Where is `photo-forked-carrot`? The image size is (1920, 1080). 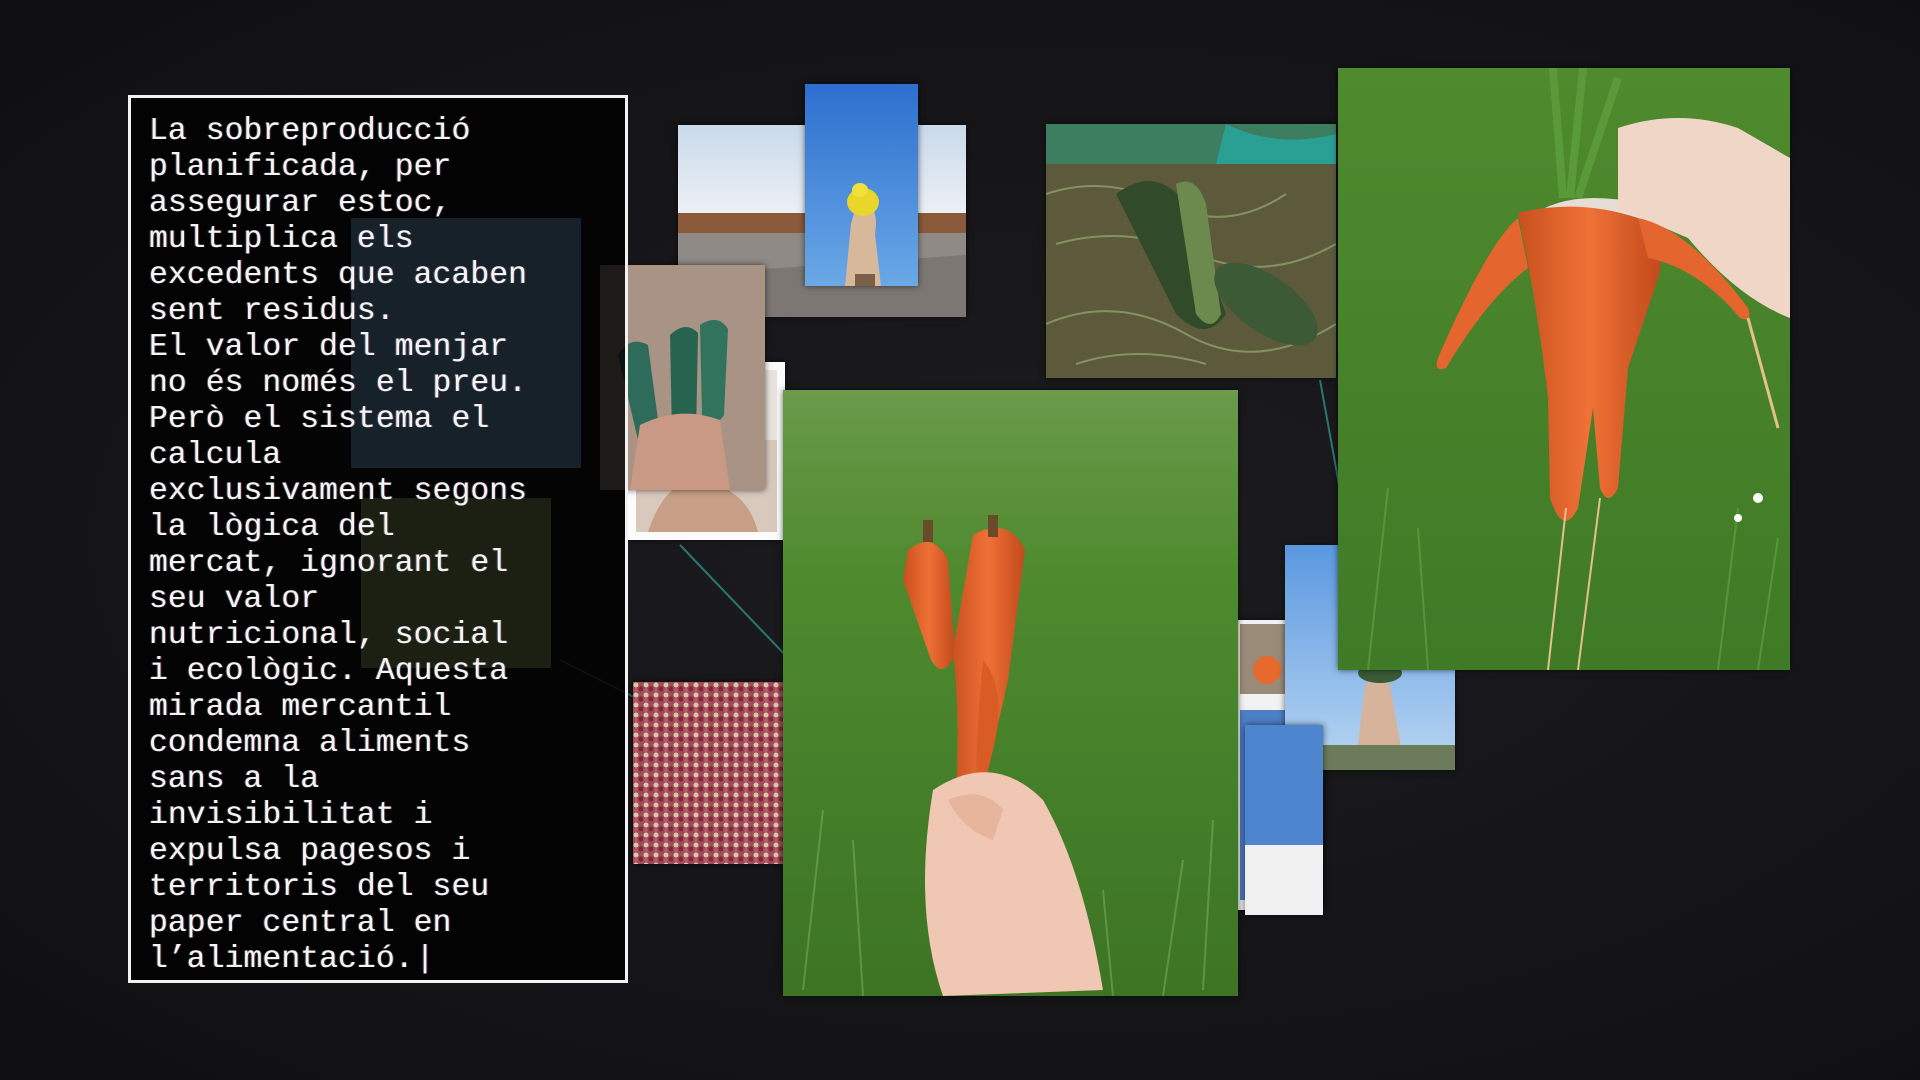
photo-forked-carrot is located at coordinates (1564, 369).